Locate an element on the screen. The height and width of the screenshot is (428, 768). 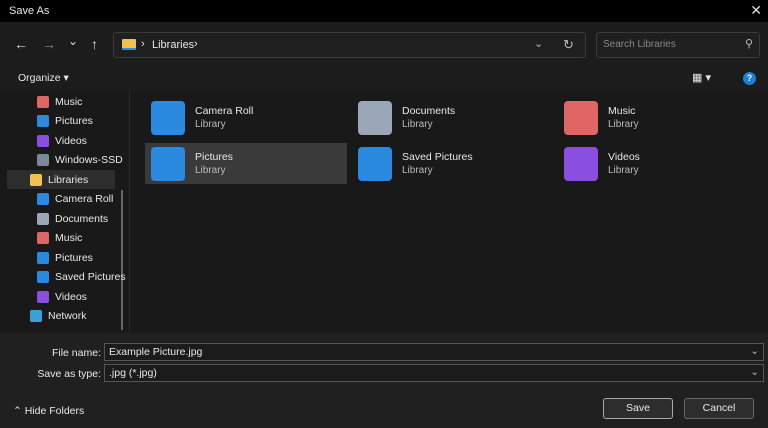
library-camera-roll: Camera Roll Library is located at coordinates (246, 117).